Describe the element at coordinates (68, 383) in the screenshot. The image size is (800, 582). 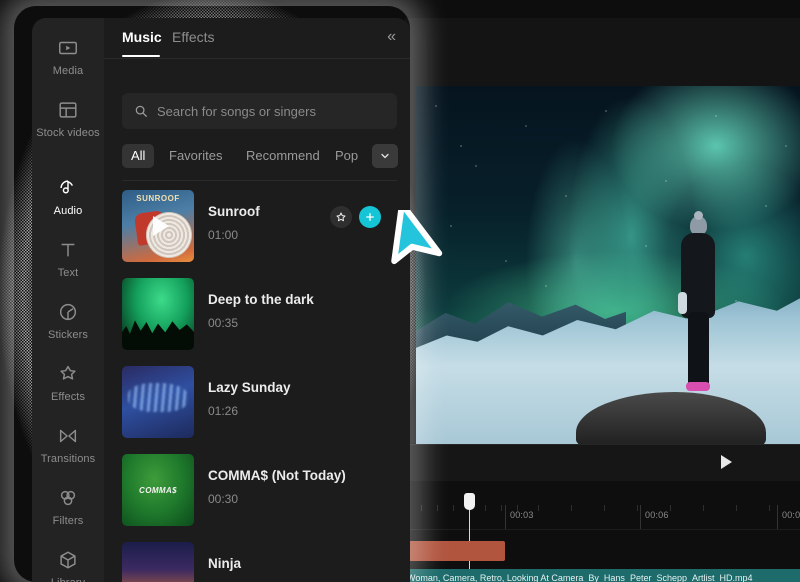
I see `sidebar-item-effects: Effects` at that location.